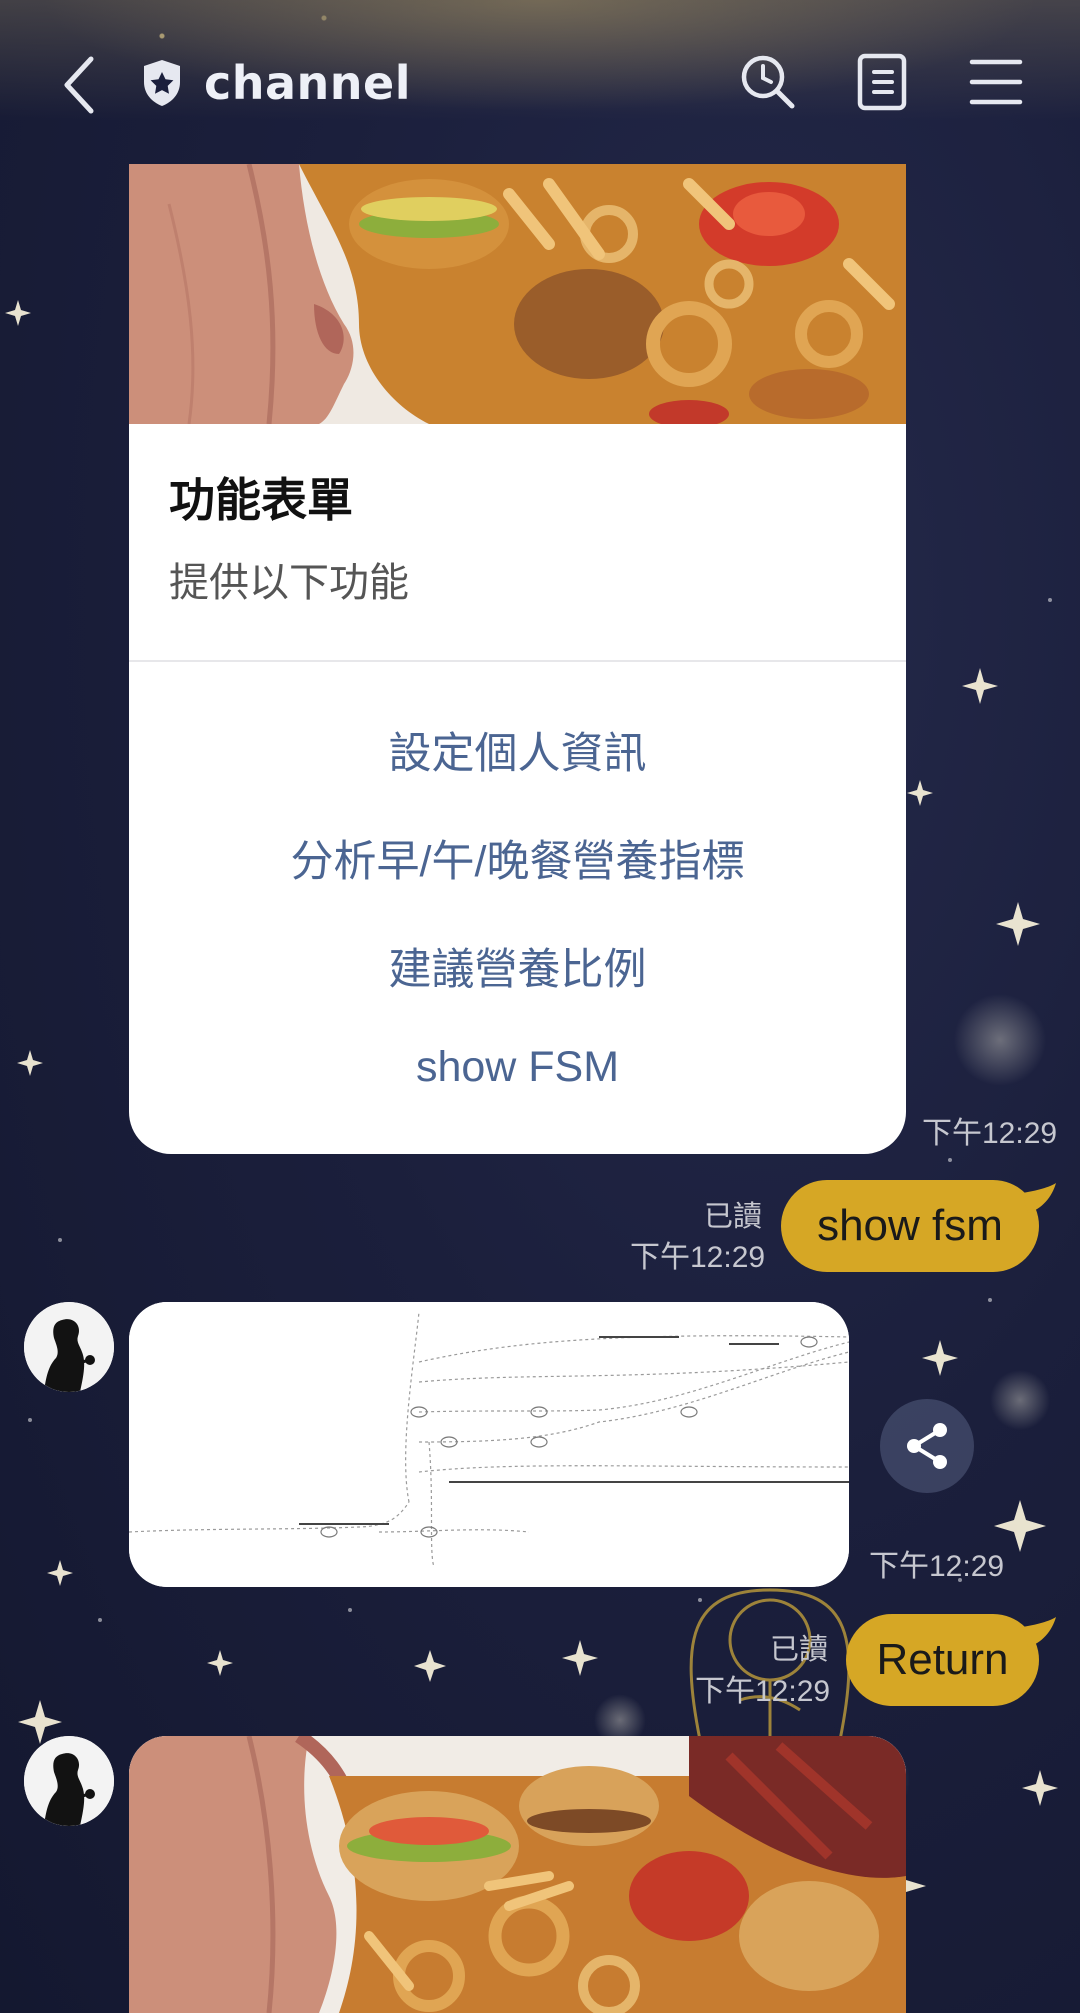 Image resolution: width=1080 pixels, height=2013 pixels. Describe the element at coordinates (517, 966) in the screenshot. I see `action-suggest-ratio: 建議營養比例` at that location.